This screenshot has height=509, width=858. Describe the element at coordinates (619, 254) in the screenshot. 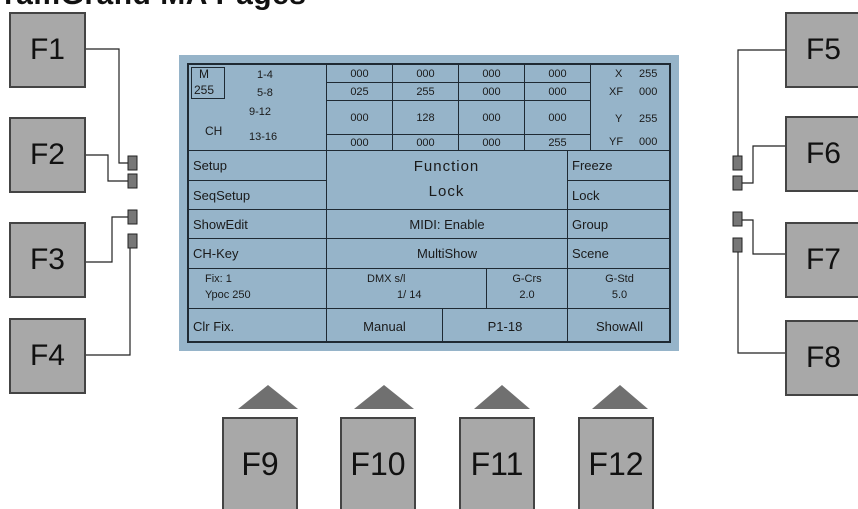

I see `menu-scene: Scene` at that location.